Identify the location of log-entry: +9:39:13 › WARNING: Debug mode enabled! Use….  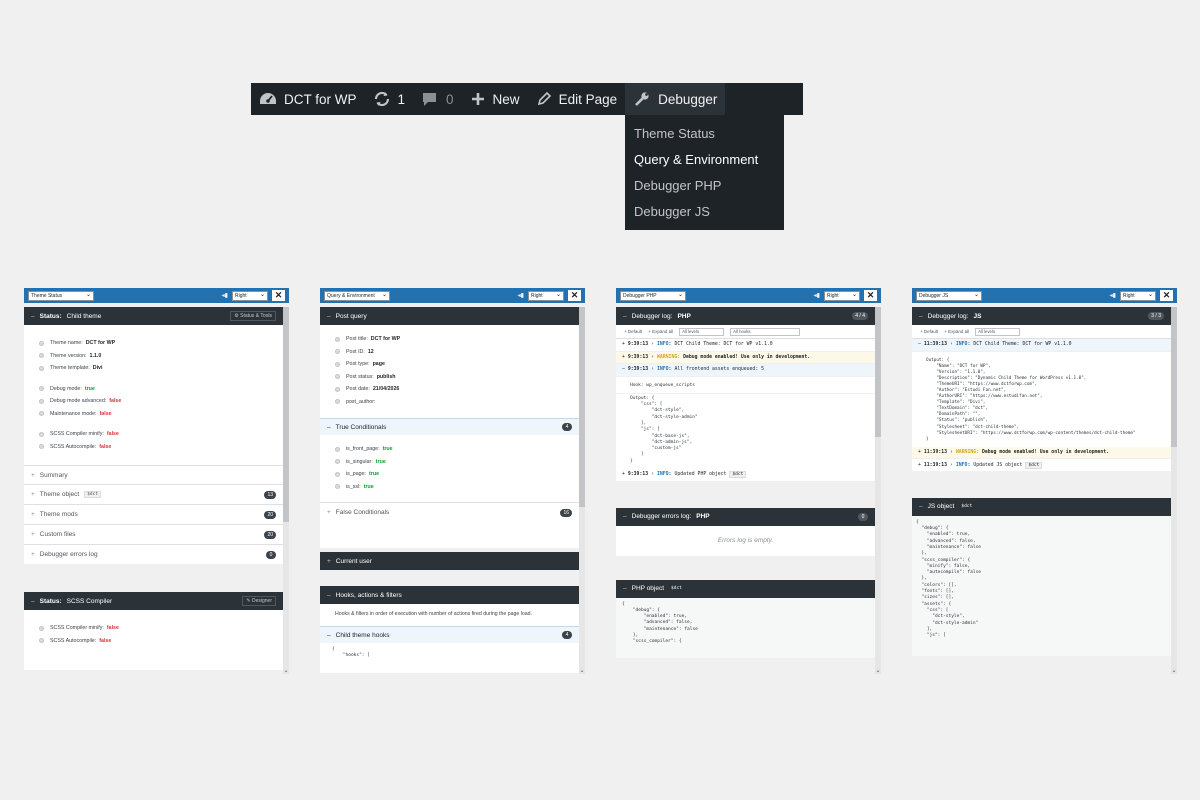
(745, 357).